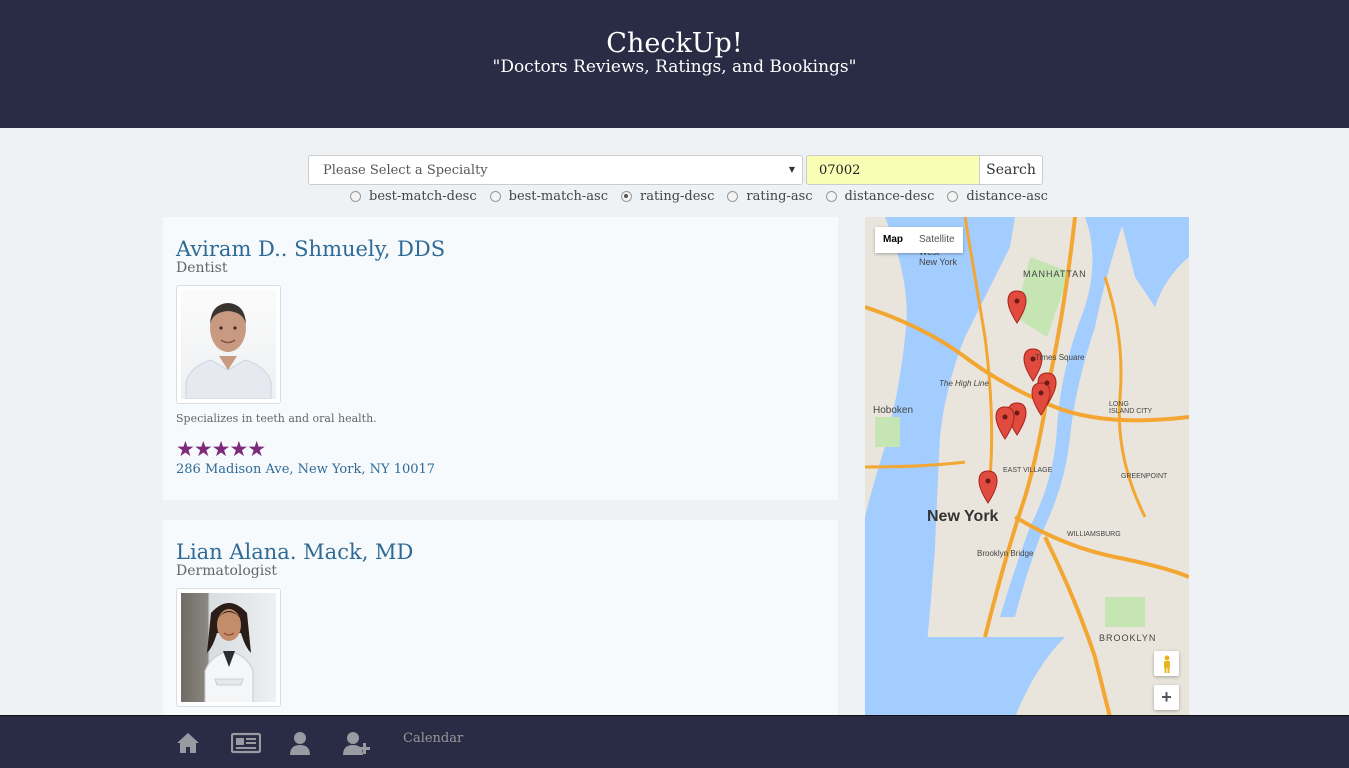 This screenshot has height=768, width=1349. What do you see at coordinates (202, 268) in the screenshot?
I see `doctor-specialty: Dentist` at bounding box center [202, 268].